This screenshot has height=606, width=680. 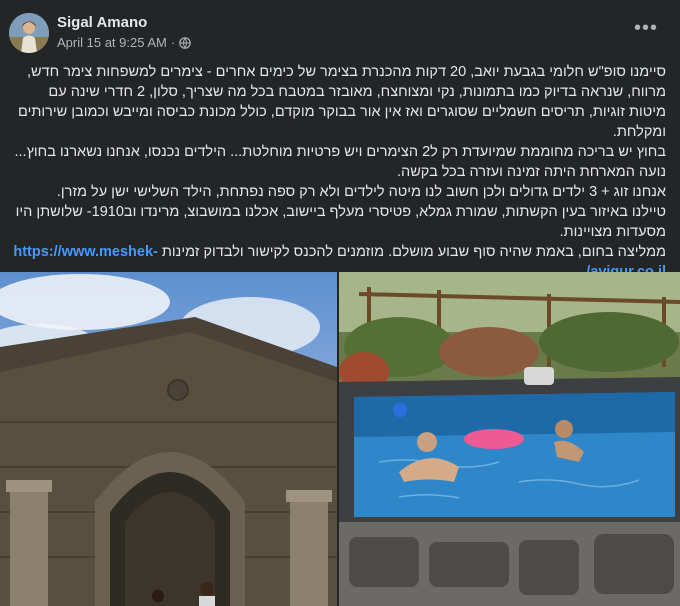 I want to click on post-meta: April 15 at 9:25 AM ·, so click(x=124, y=42).